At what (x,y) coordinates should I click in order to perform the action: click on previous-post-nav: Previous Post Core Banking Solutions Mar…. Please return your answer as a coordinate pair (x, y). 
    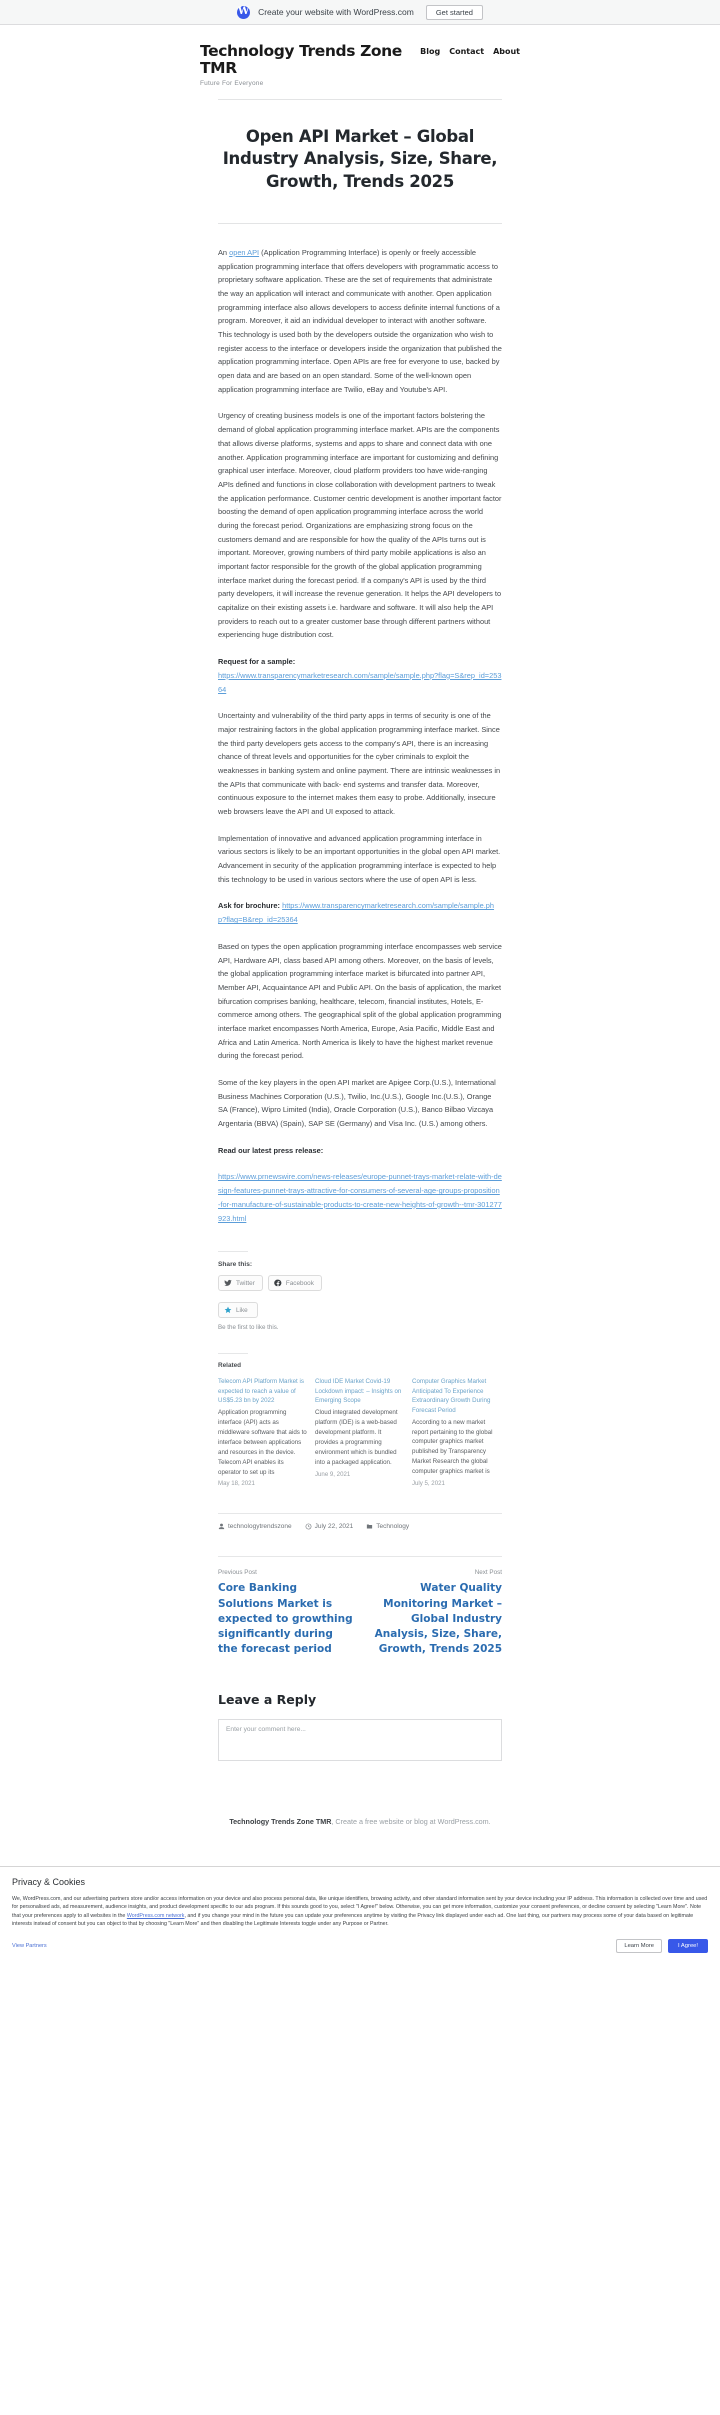
    Looking at the image, I should click on (285, 1613).